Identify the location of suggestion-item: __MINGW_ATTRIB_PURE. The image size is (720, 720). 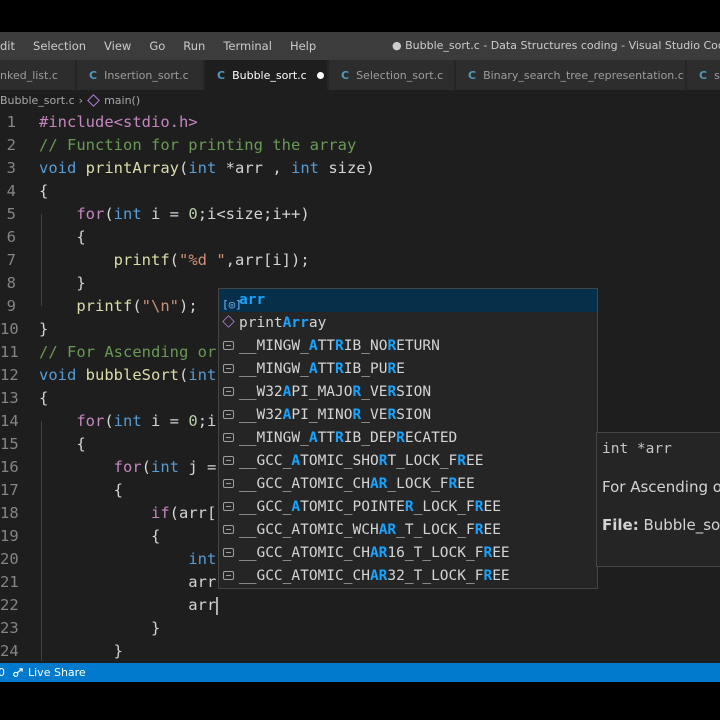
(408, 369).